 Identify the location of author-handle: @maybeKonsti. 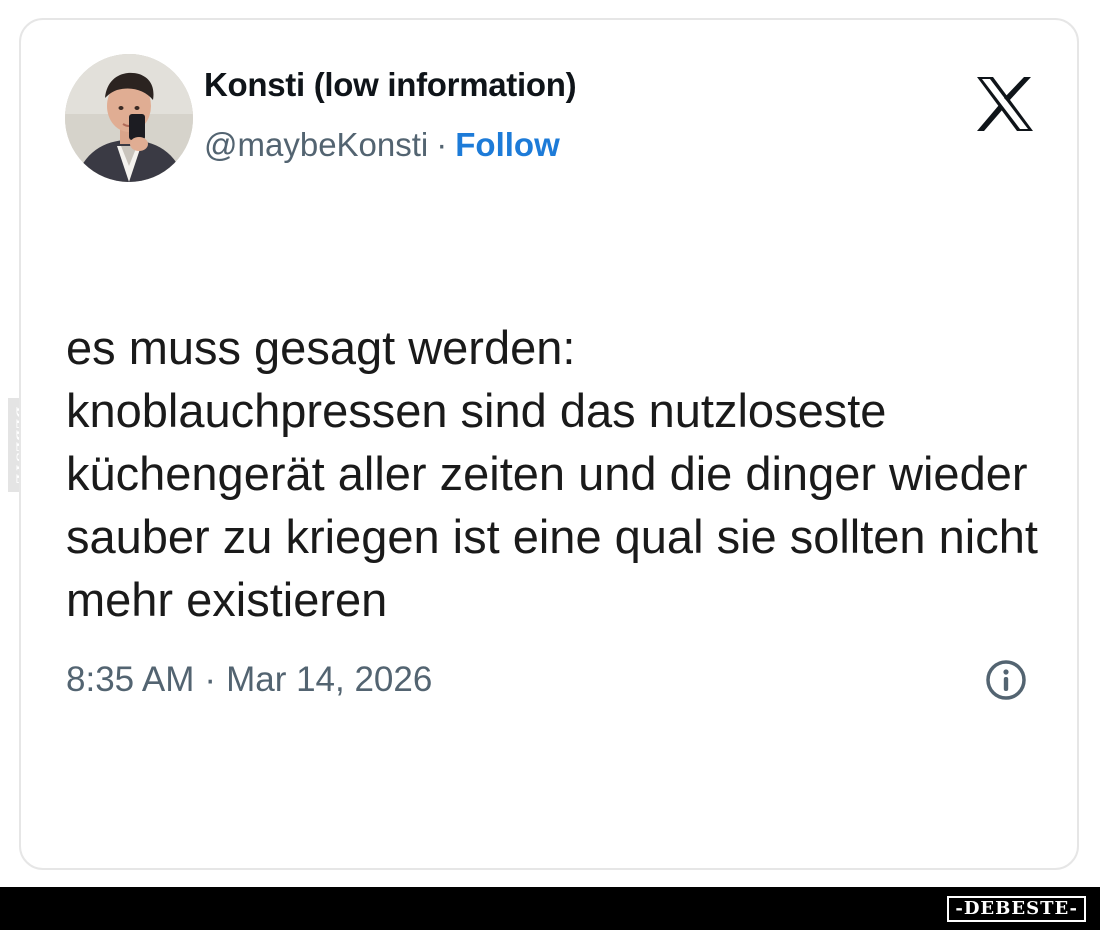
(316, 144).